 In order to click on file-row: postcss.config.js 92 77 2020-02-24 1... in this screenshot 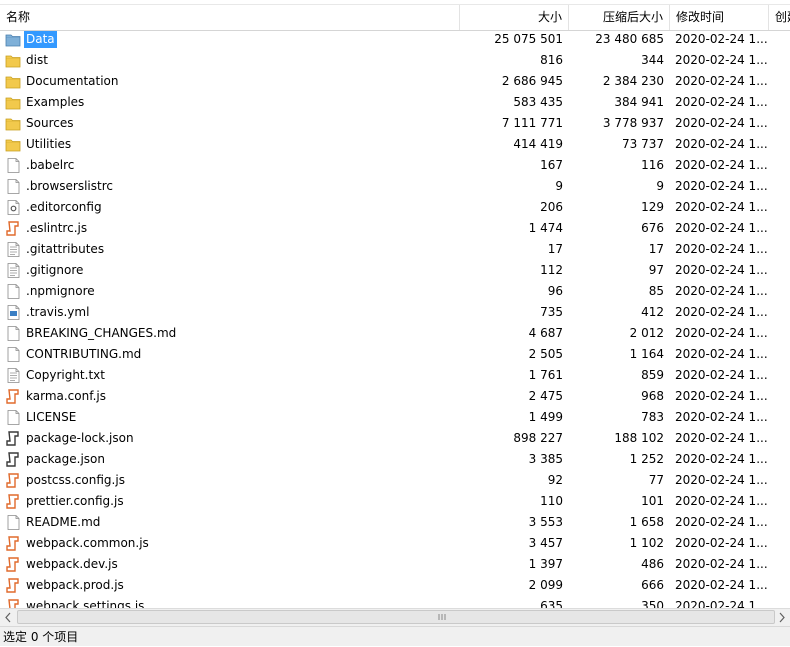, I will do `click(395, 480)`.